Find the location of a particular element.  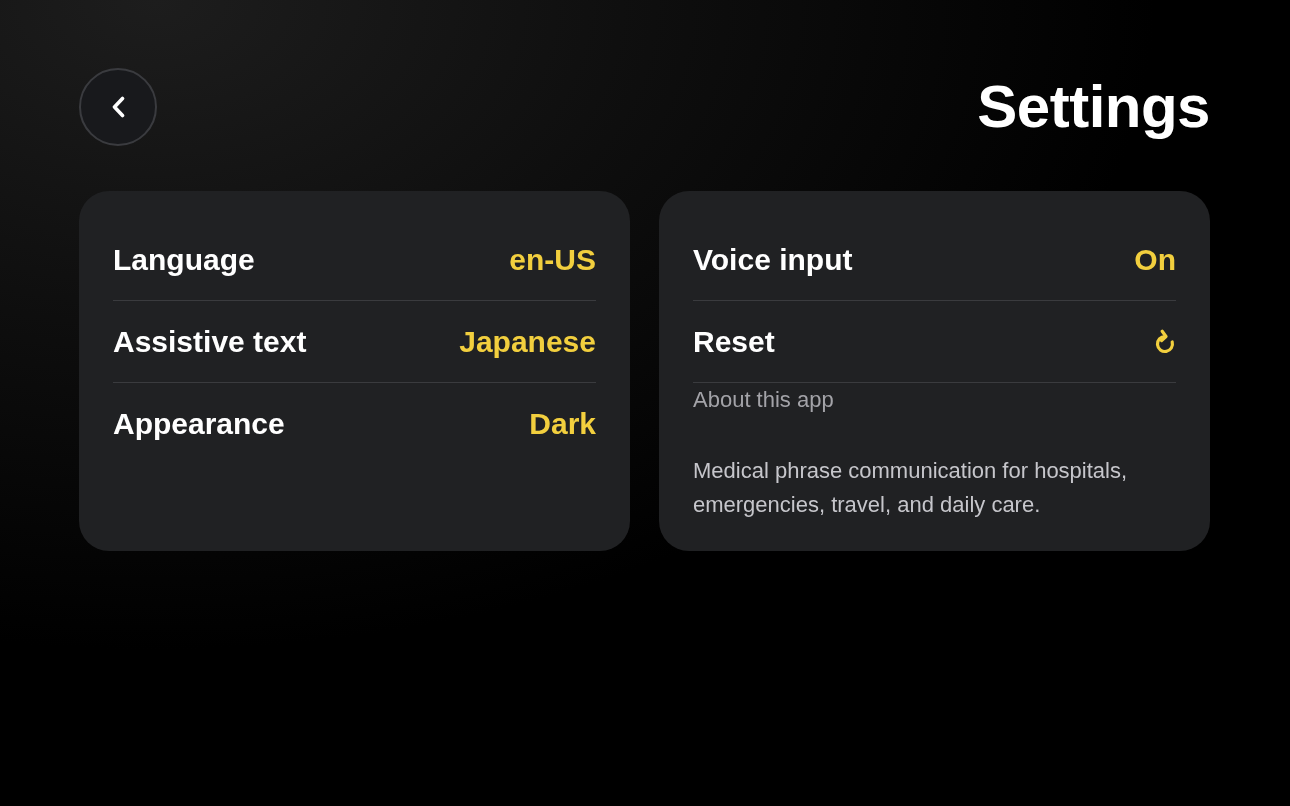

page-title: Settings is located at coordinates (1093, 107).